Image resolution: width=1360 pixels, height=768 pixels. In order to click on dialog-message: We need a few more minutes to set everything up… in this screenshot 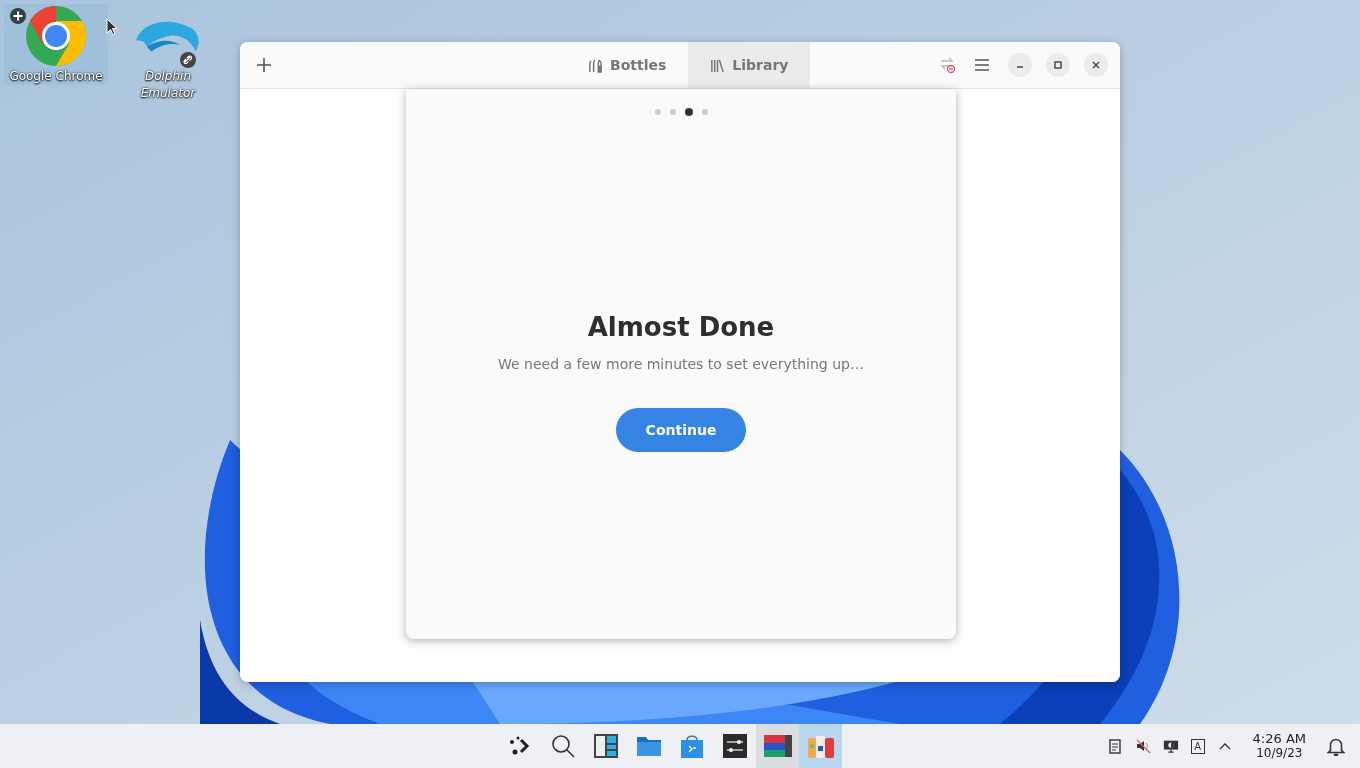, I will do `click(681, 364)`.